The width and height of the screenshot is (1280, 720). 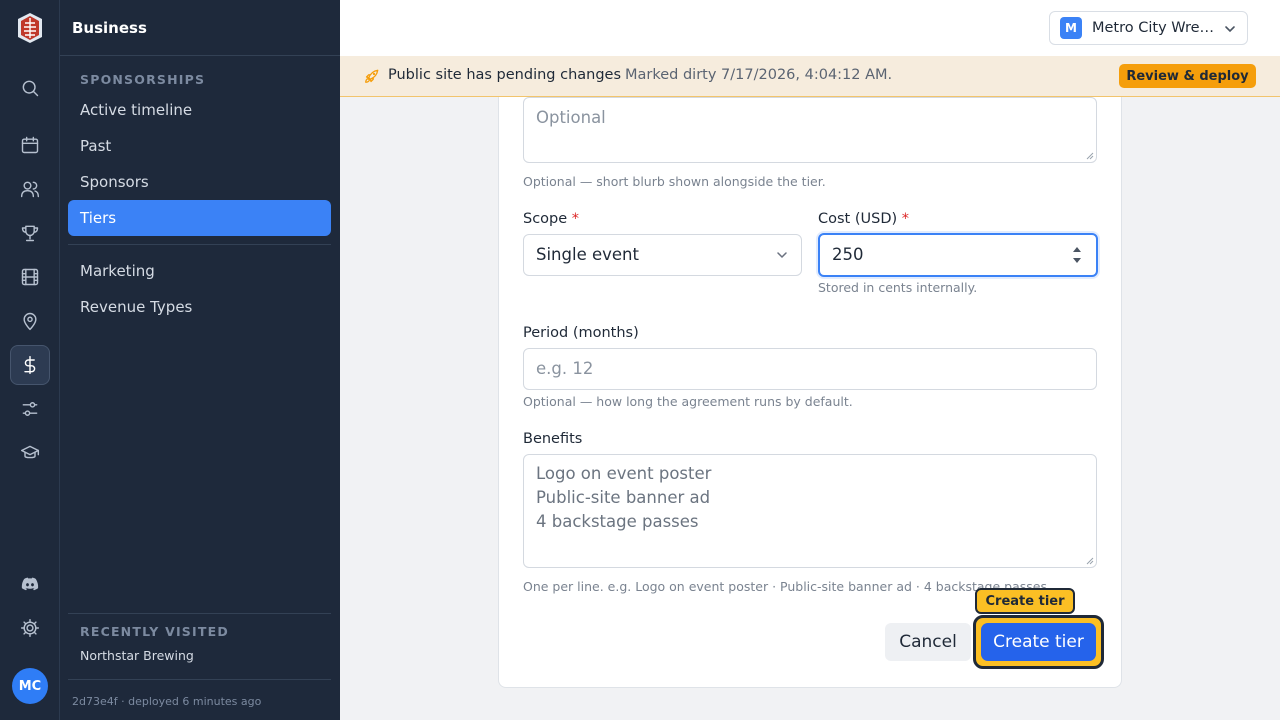 I want to click on map-pin-icon, so click(x=30, y=321).